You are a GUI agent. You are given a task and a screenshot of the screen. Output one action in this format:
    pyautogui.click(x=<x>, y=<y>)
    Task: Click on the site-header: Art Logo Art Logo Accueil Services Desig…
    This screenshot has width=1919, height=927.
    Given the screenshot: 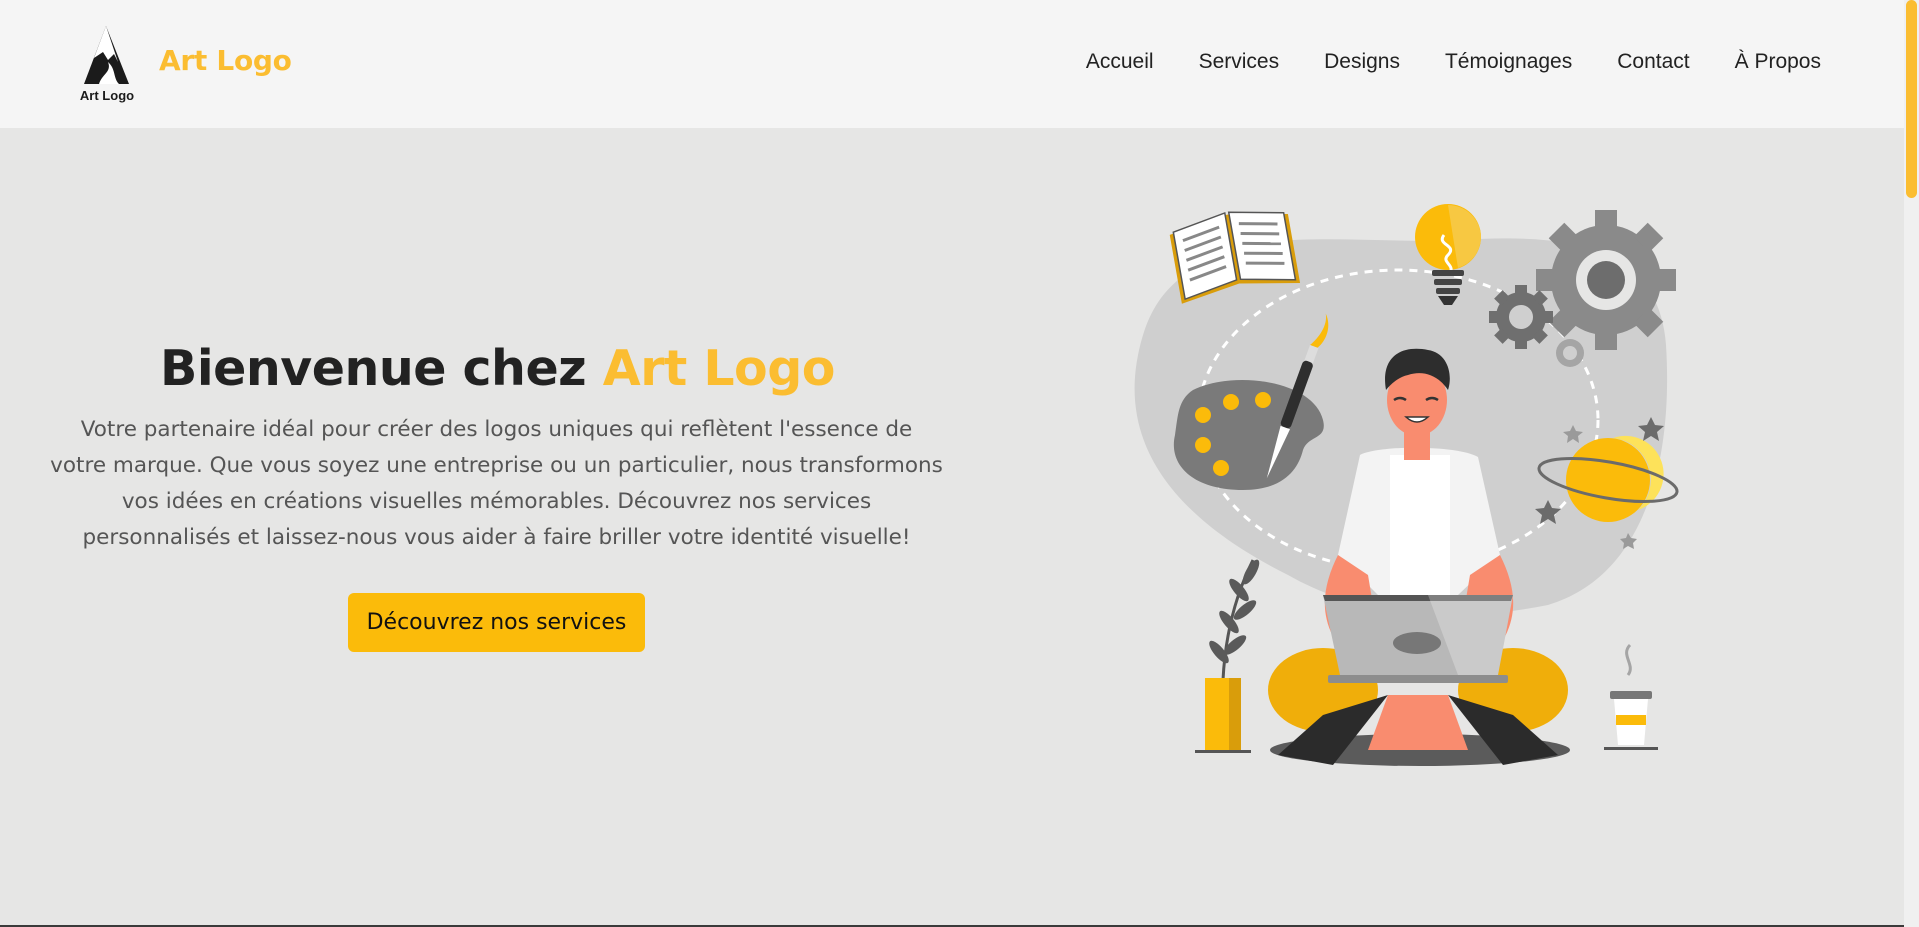 What is the action you would take?
    pyautogui.click(x=952, y=64)
    